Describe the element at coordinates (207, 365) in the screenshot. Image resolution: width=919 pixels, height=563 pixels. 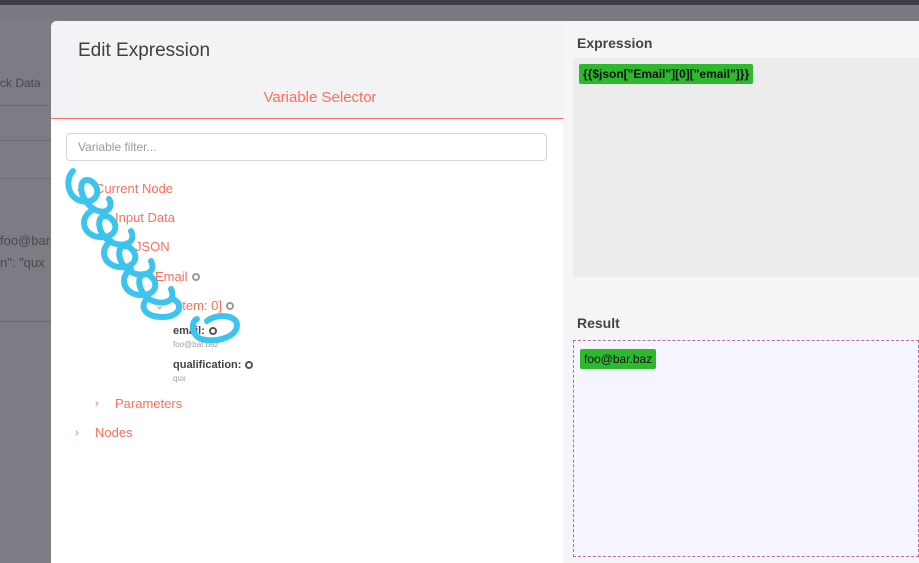
I see `tree-leaf-key-label: qualification:` at that location.